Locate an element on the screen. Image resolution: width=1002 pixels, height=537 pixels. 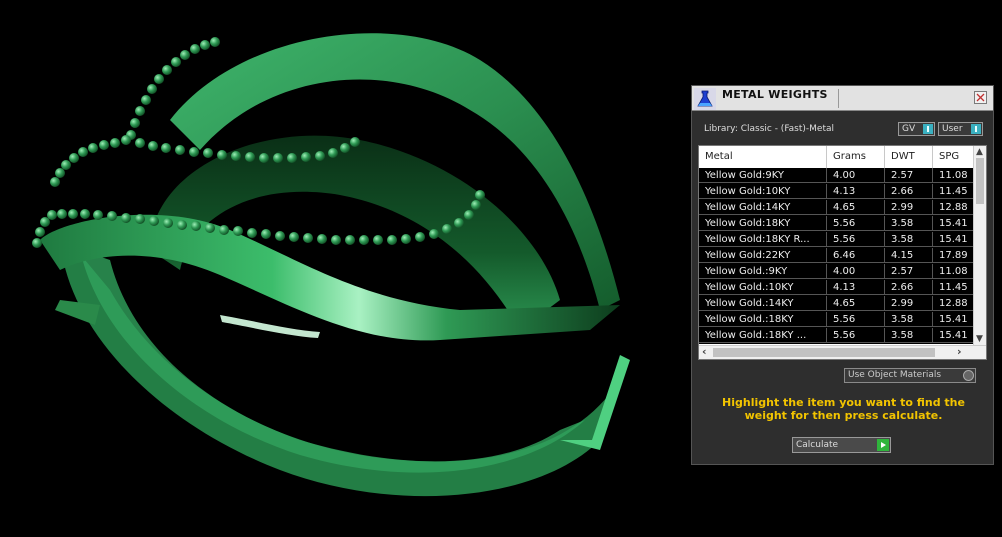
cell-metal: Yellow Gold:9KY is located at coordinates (763, 175).